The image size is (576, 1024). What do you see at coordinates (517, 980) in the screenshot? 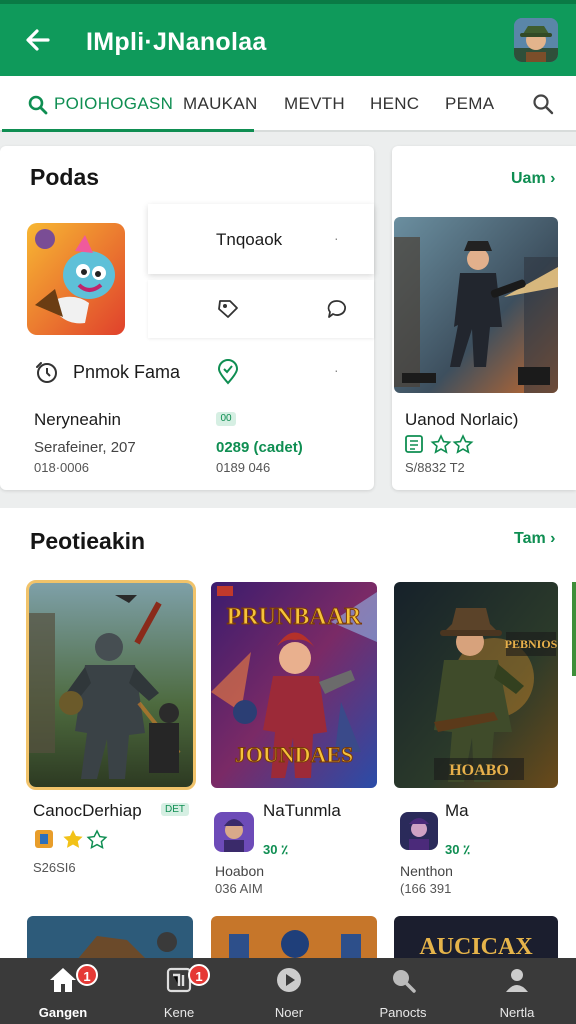
I see `profile-icon` at bounding box center [517, 980].